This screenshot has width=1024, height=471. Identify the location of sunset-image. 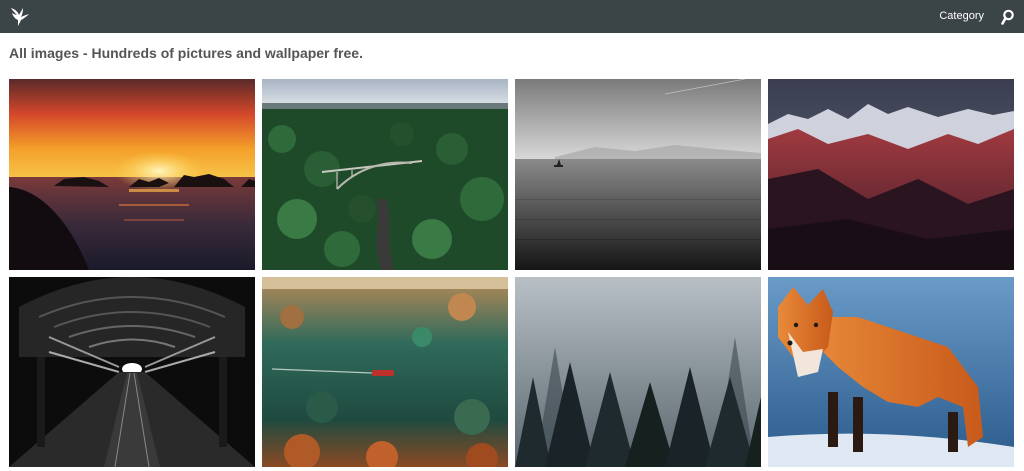
(132, 174).